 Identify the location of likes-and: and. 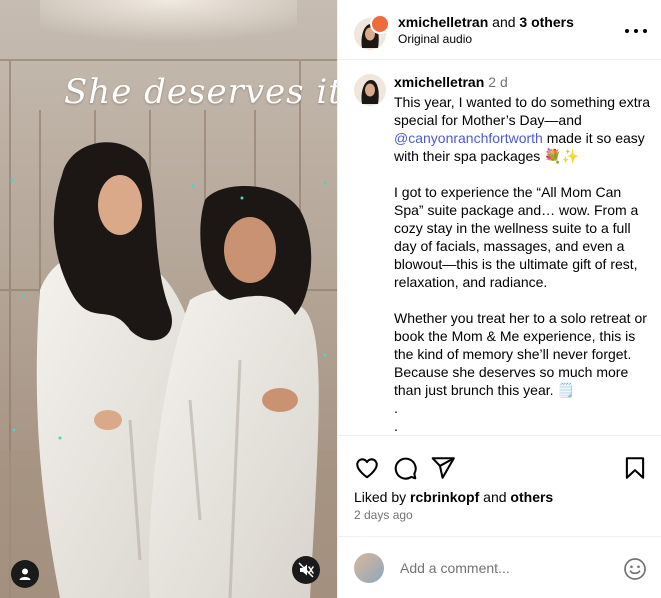
(495, 497).